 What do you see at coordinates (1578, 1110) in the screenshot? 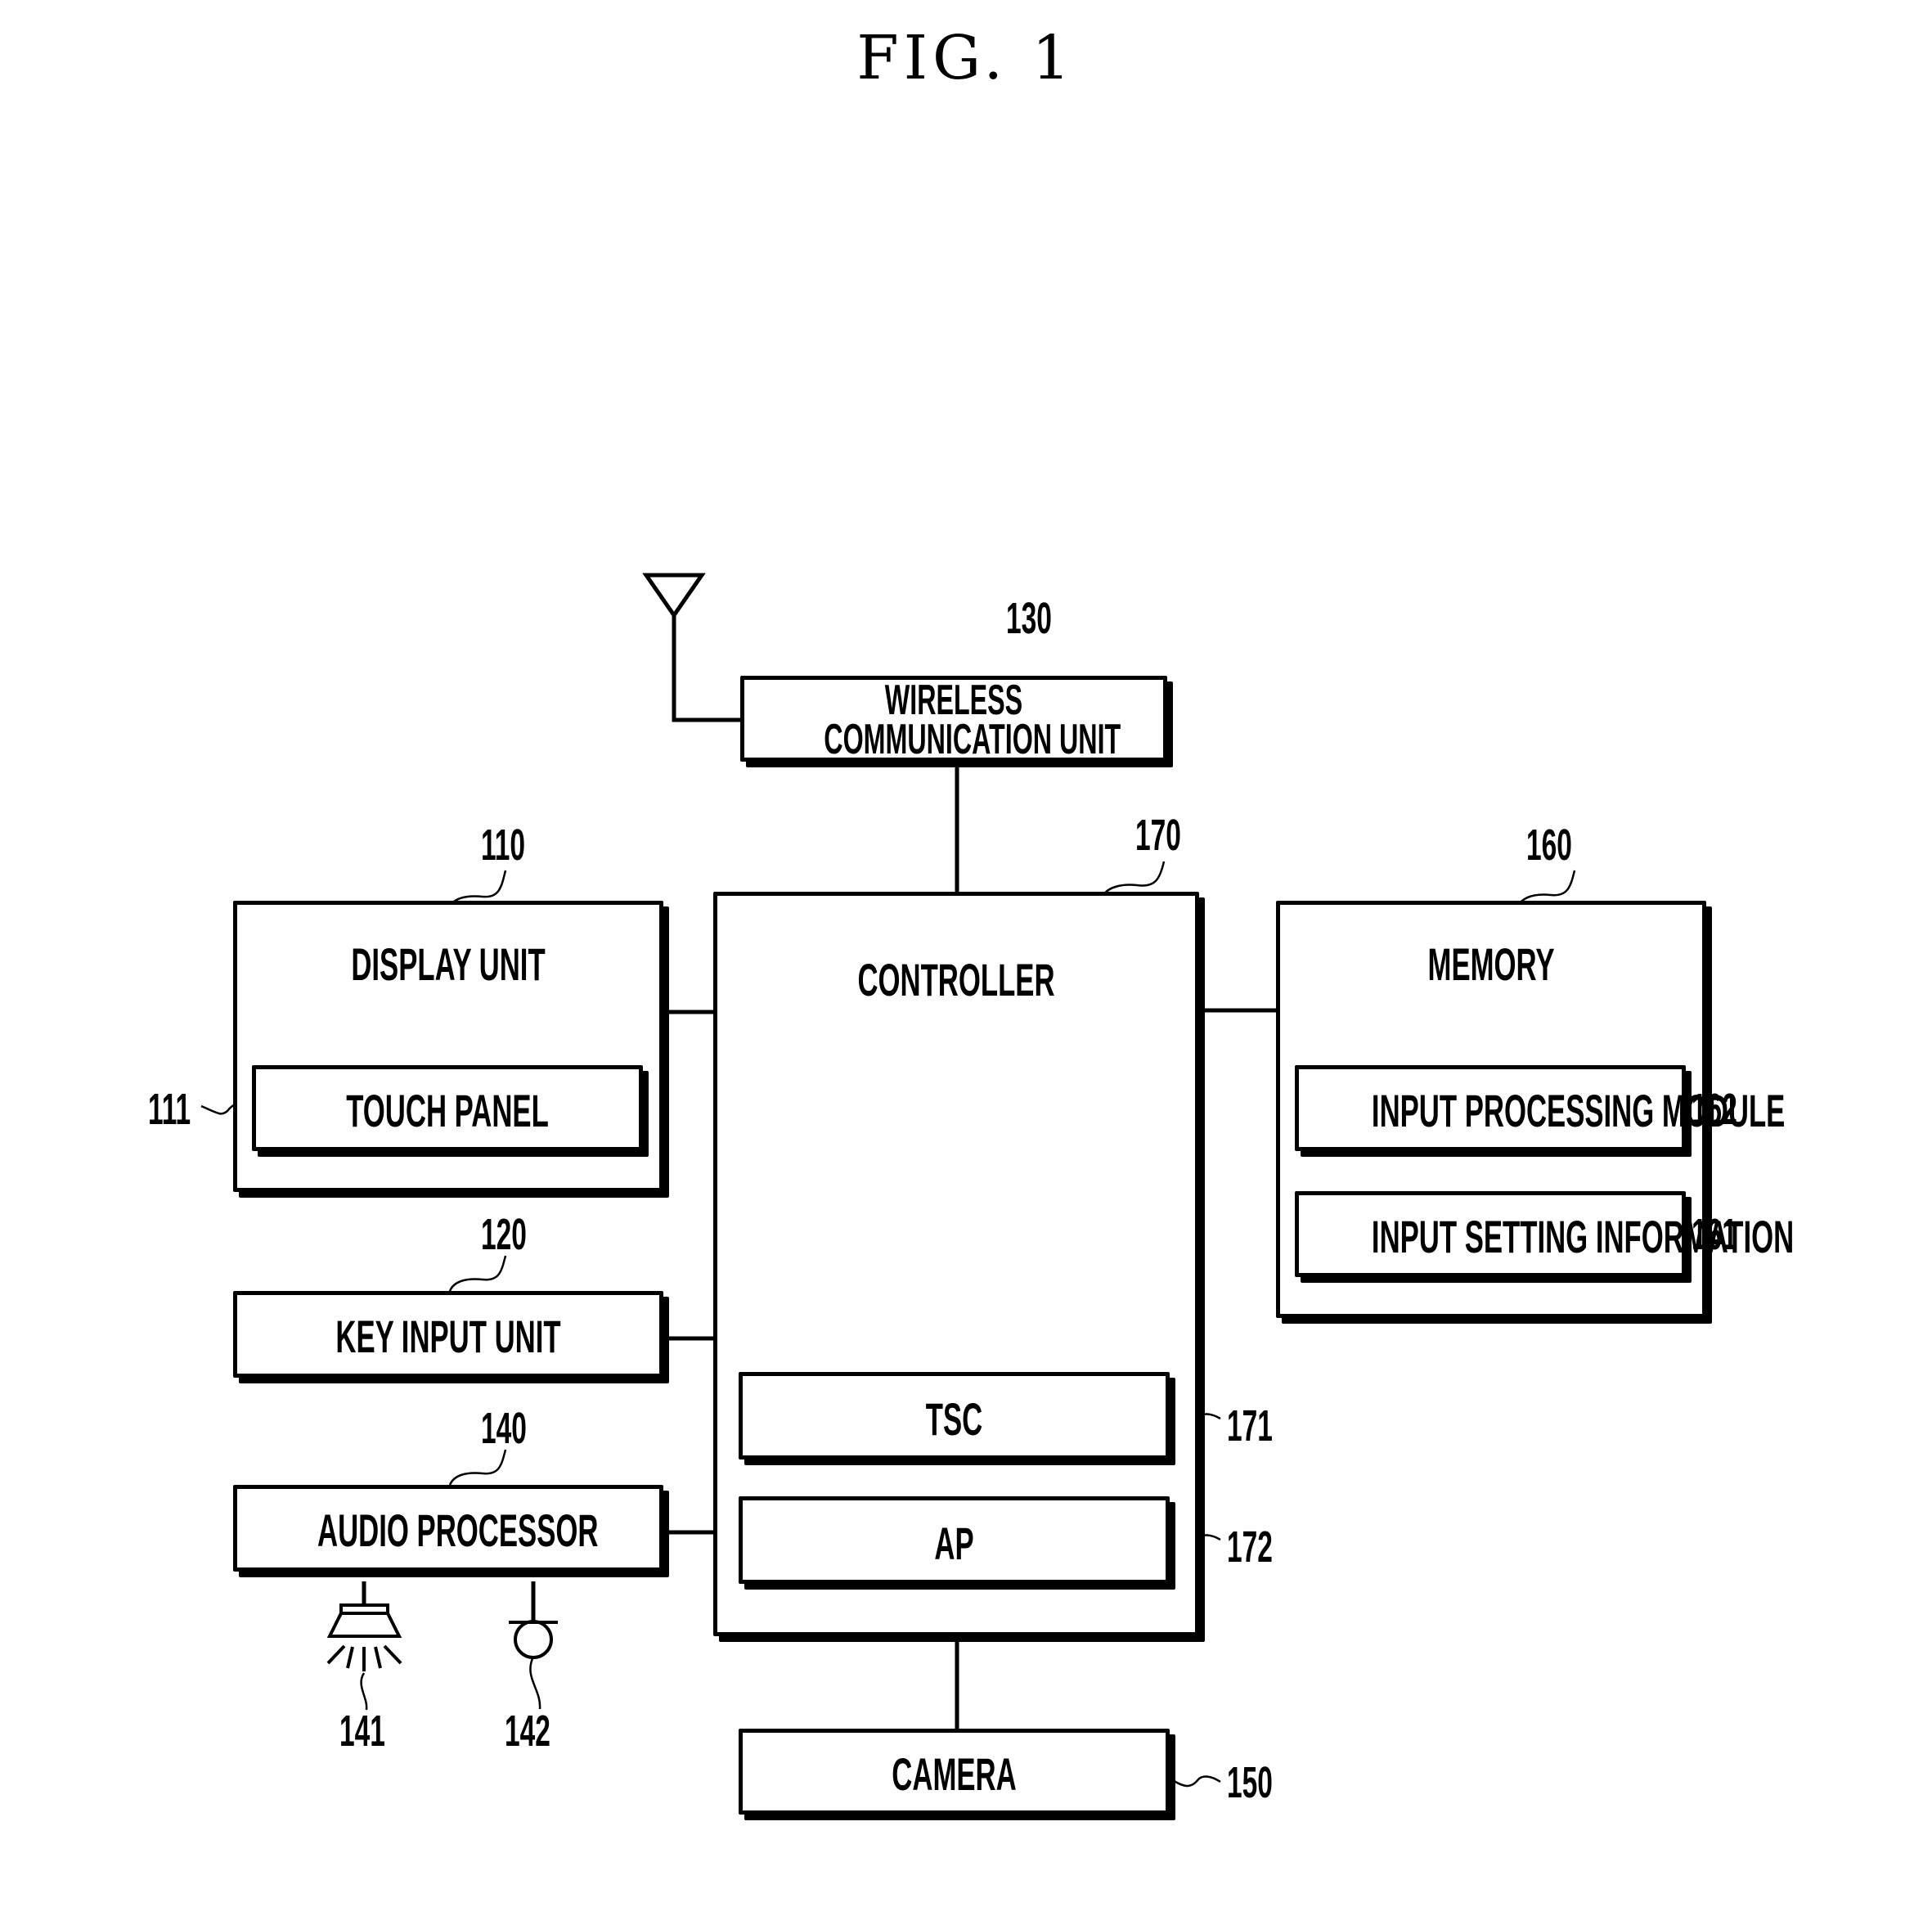
I see `input-processing-module-label: INPUT PROCESSING MODULE` at bounding box center [1578, 1110].